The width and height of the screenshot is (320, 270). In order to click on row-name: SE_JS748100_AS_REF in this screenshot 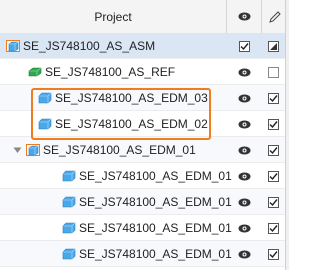, I will do `click(101, 72)`.